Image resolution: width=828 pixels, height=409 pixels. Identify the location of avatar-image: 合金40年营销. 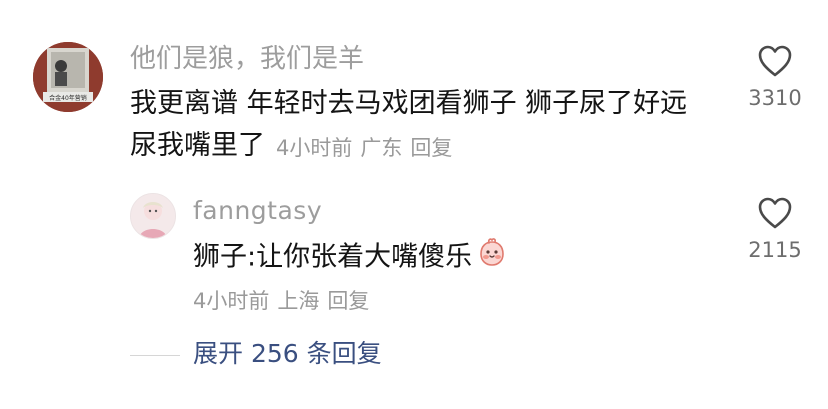
(68, 77).